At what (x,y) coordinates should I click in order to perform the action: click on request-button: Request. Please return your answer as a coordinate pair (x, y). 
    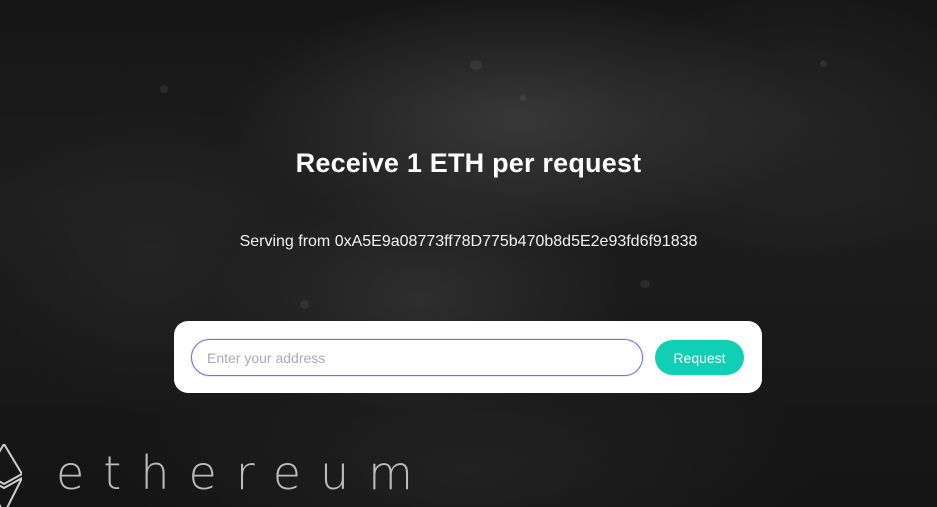
    Looking at the image, I should click on (699, 357).